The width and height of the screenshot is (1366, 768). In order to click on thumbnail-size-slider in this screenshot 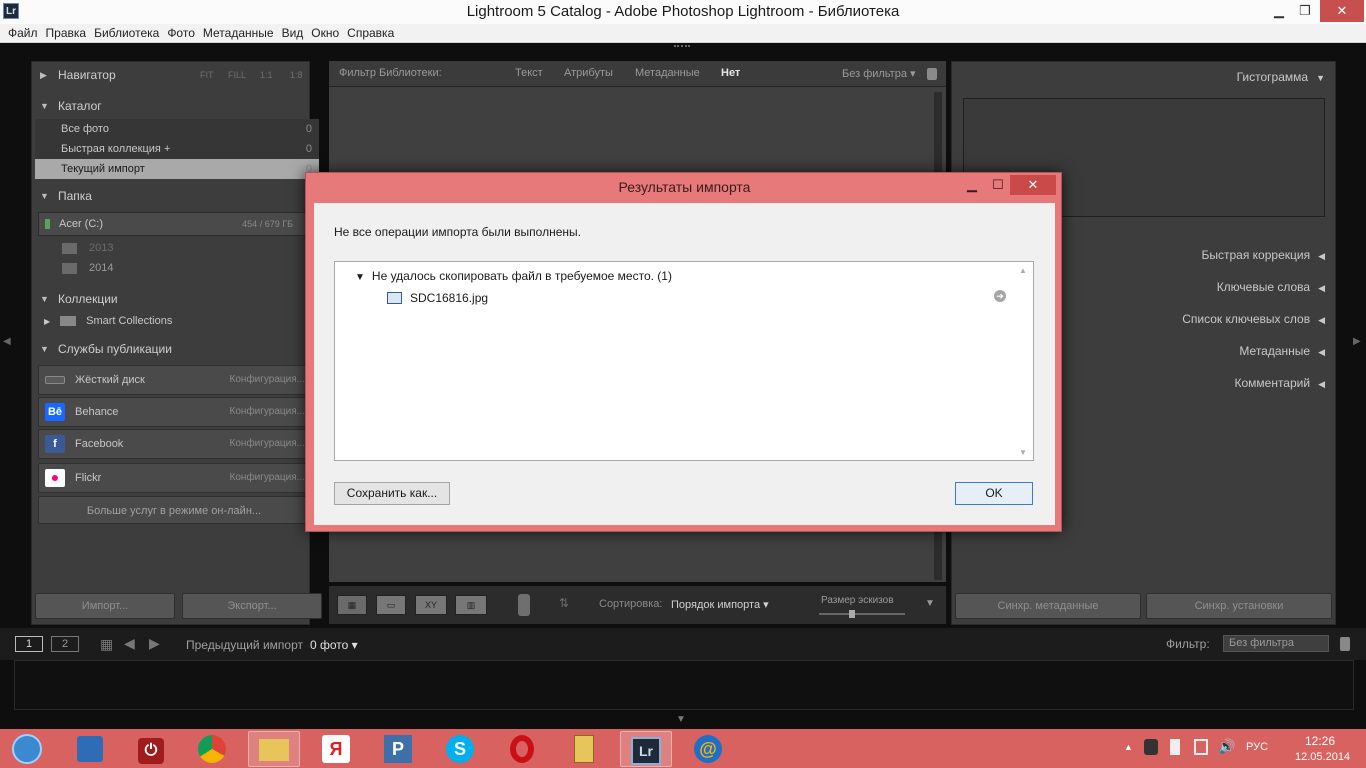, I will do `click(862, 614)`.